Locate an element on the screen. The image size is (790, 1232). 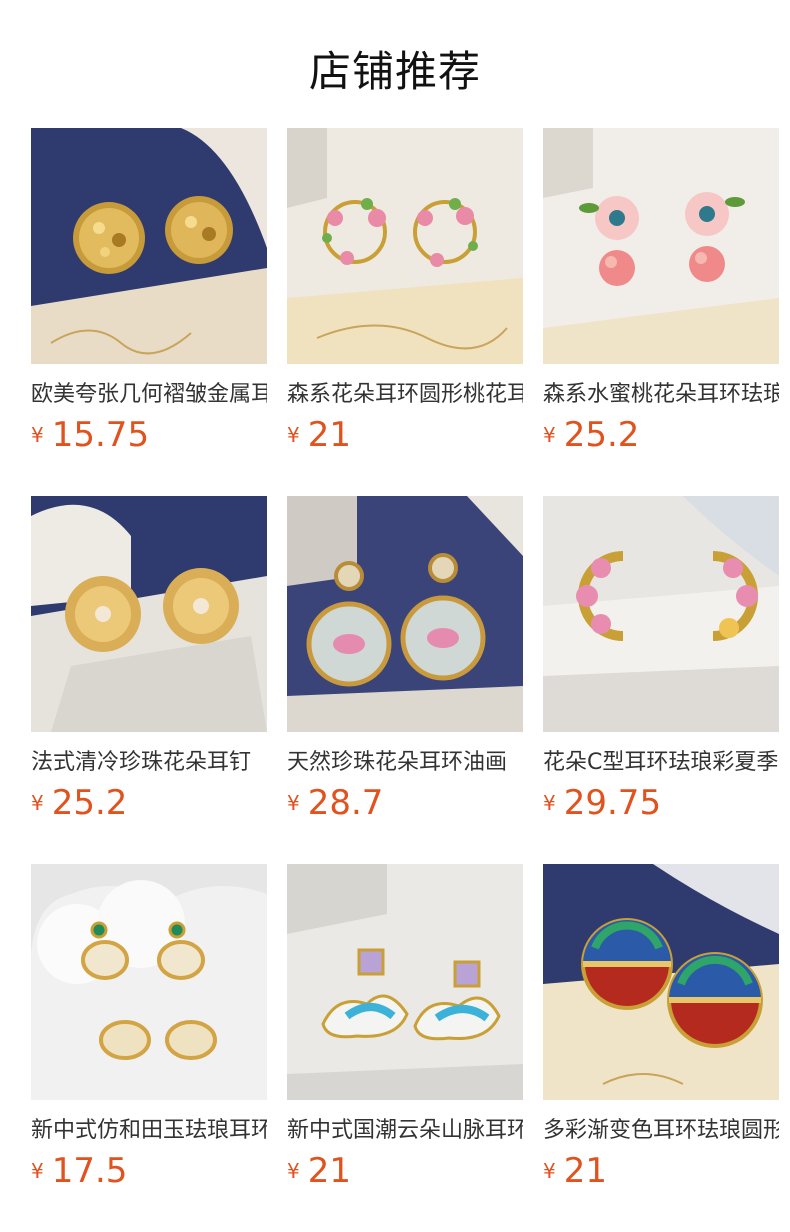
product-name: 多彩渐变色耳环珐琅圆形 is located at coordinates (661, 1131).